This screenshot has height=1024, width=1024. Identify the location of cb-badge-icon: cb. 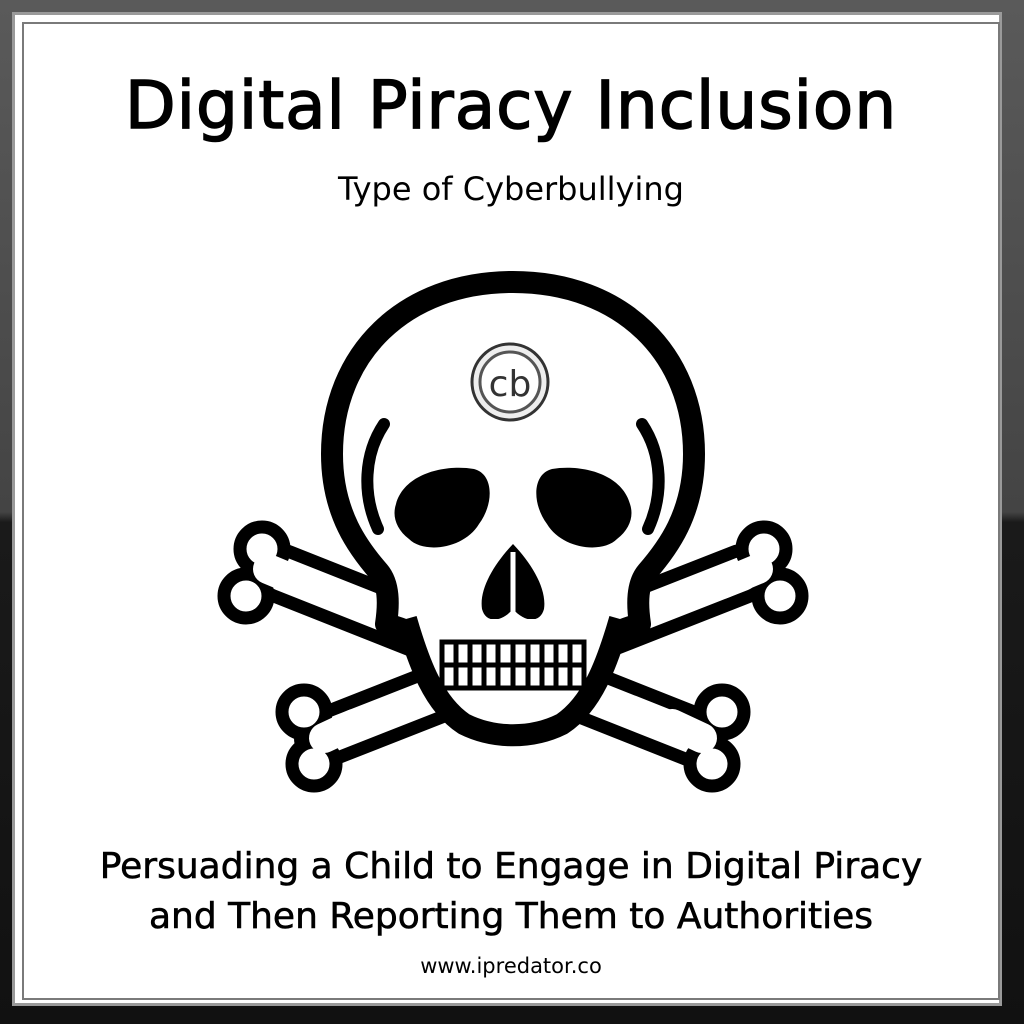
(510, 382).